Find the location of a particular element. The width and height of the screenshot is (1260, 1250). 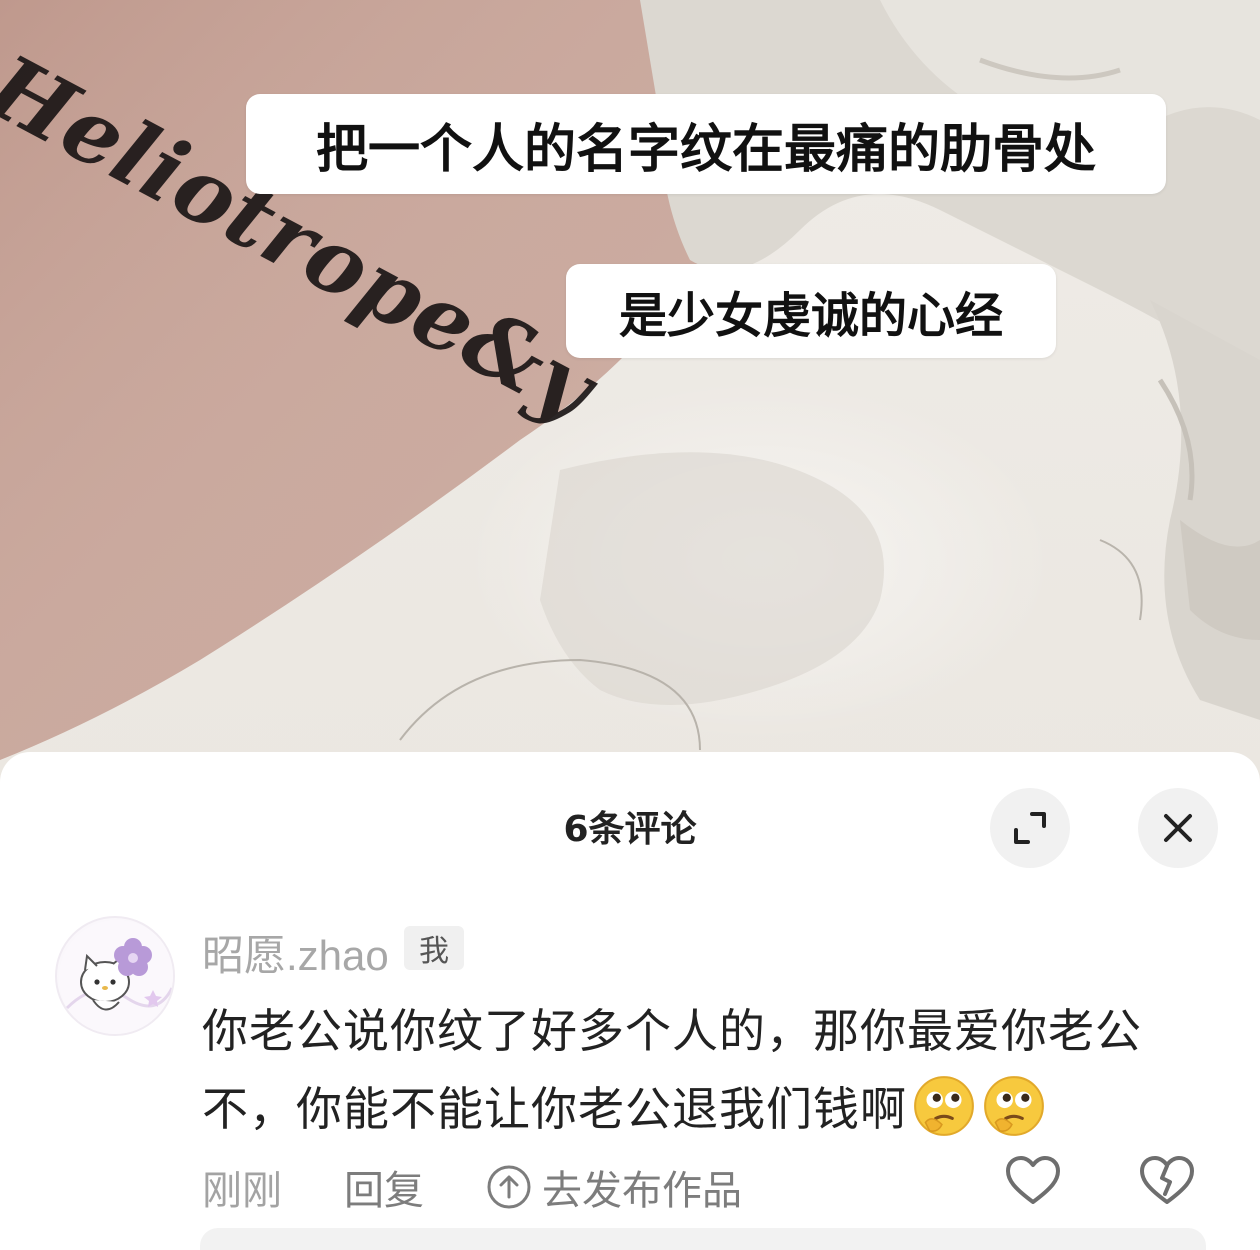

comment-time: 刚刚 is located at coordinates (242, 1191).